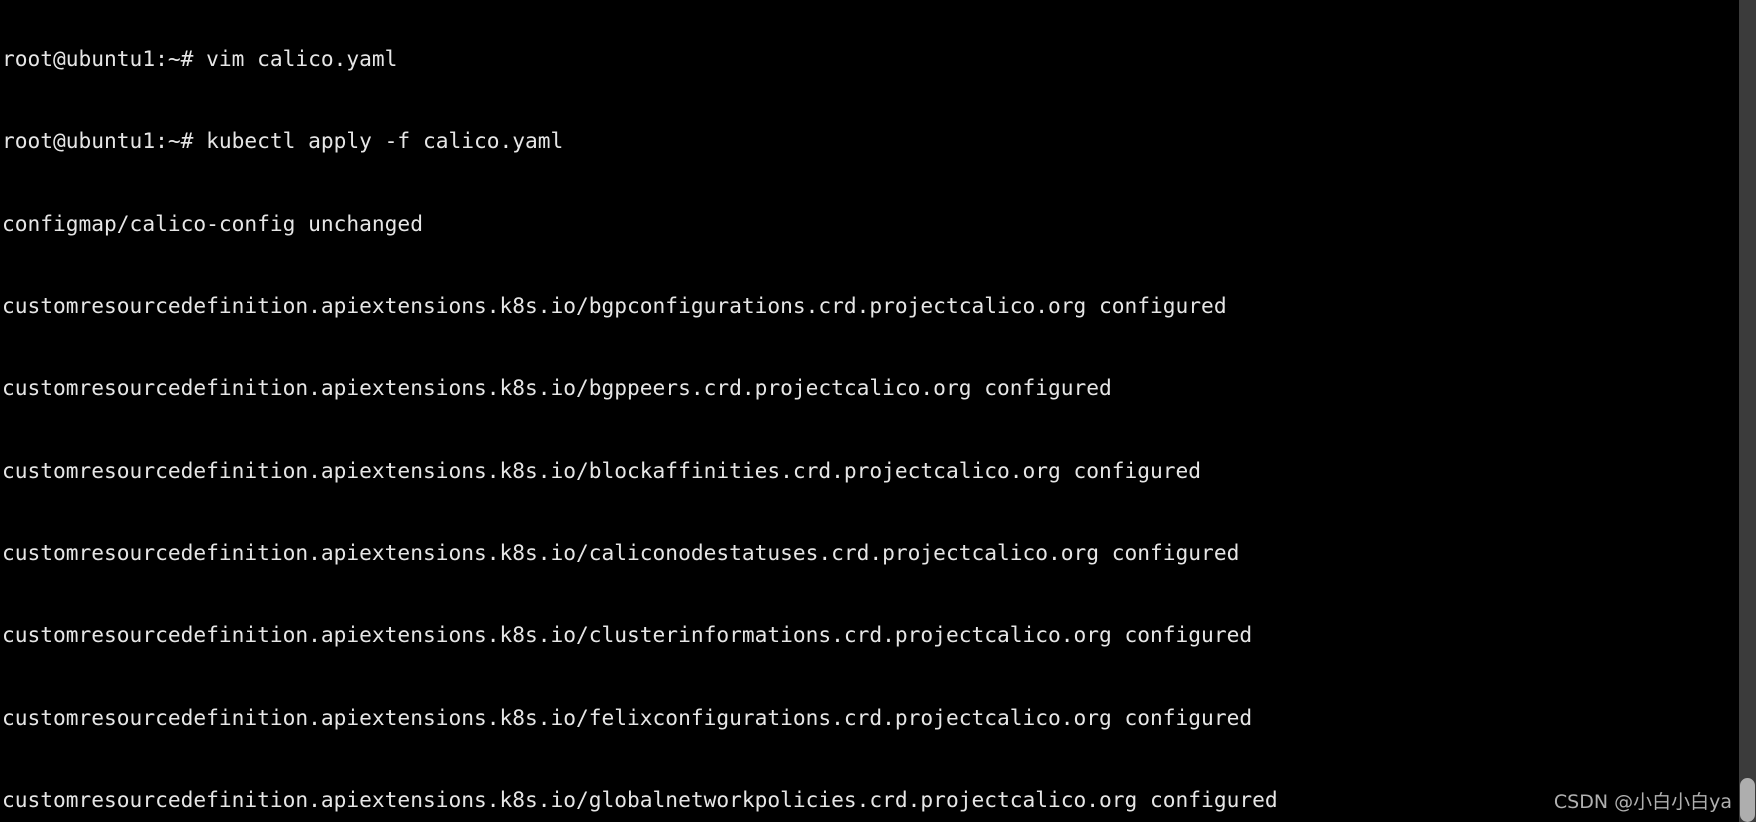 The image size is (1756, 822). What do you see at coordinates (1747, 411) in the screenshot?
I see `vertical-scrollbar-track` at bounding box center [1747, 411].